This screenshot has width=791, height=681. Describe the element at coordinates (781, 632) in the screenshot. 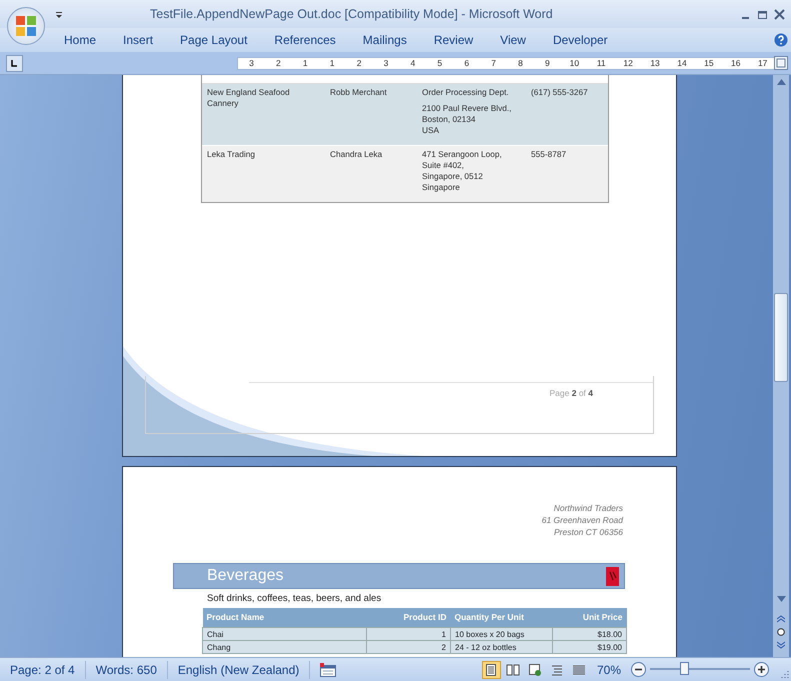

I see `browse-object-icon` at that location.